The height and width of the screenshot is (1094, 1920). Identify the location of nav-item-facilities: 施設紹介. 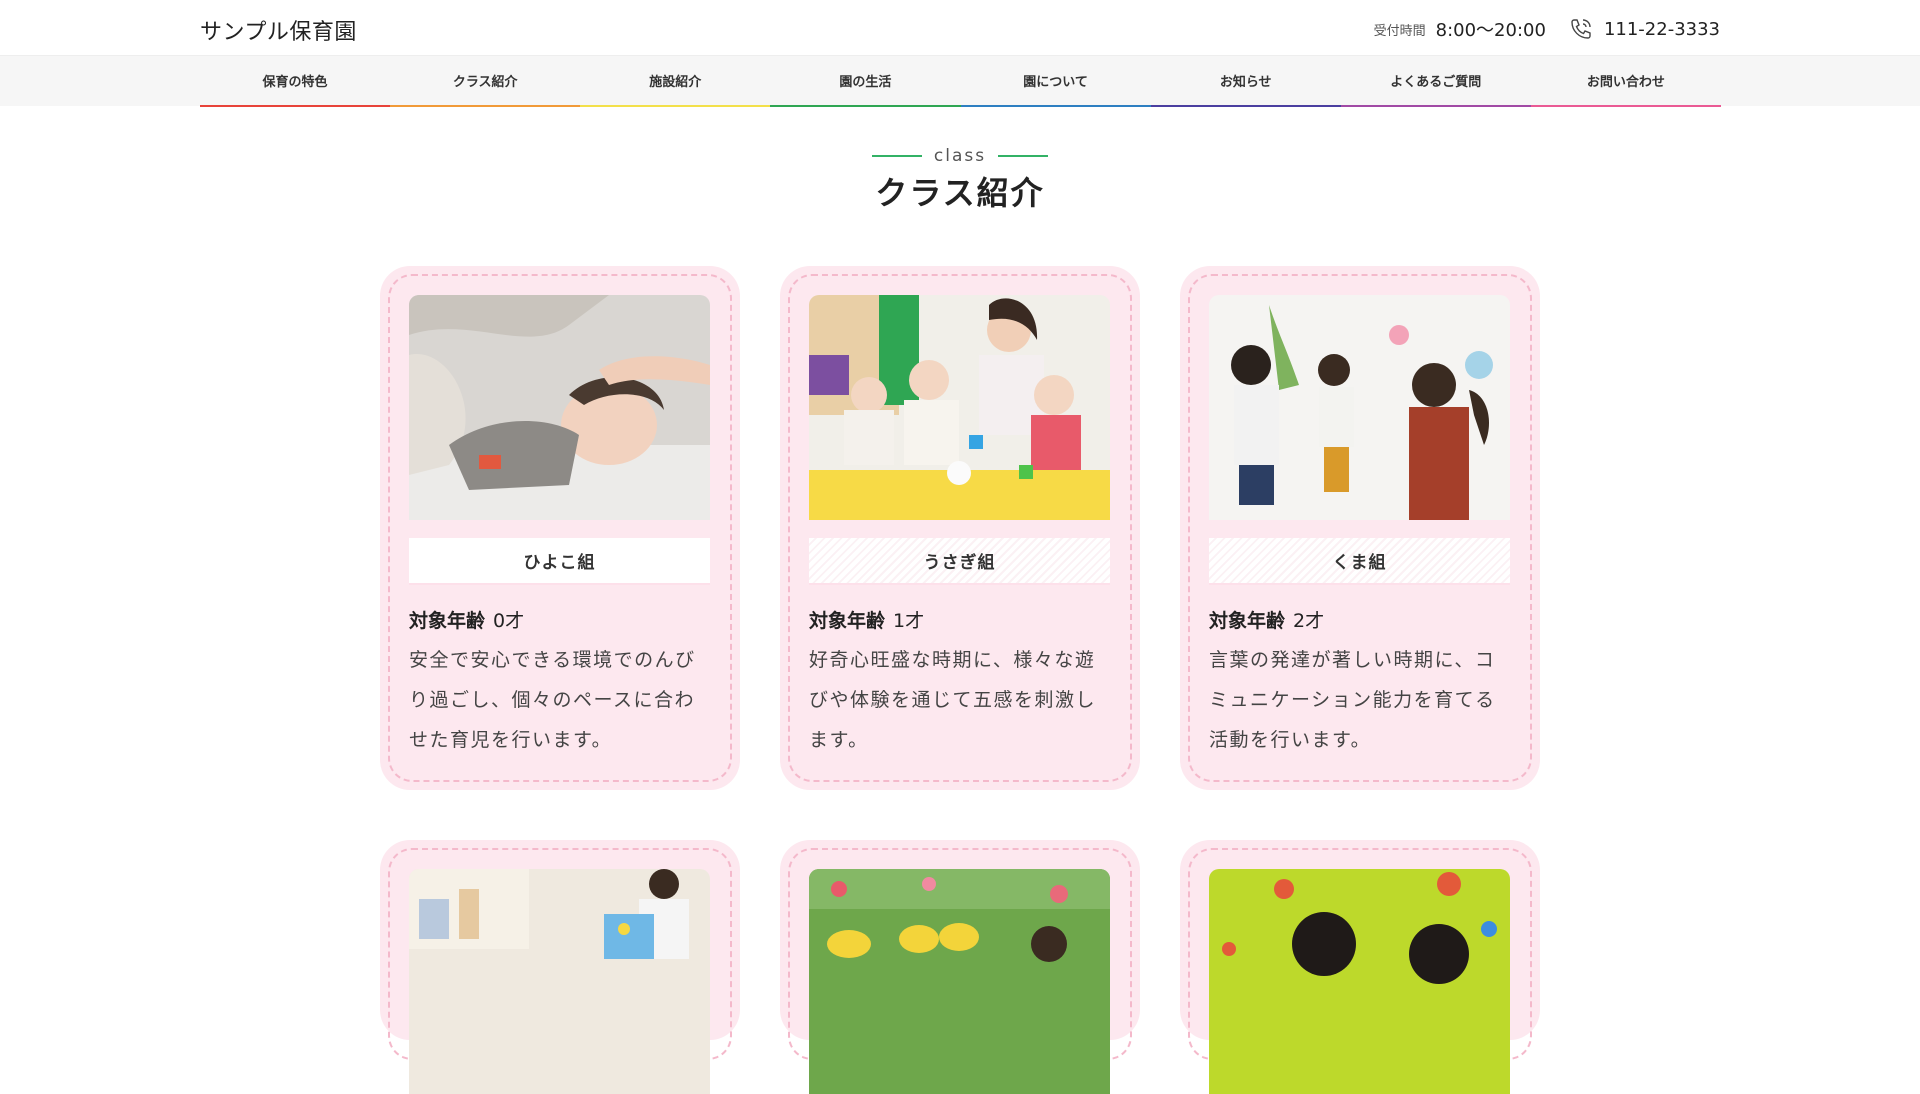
(675, 81).